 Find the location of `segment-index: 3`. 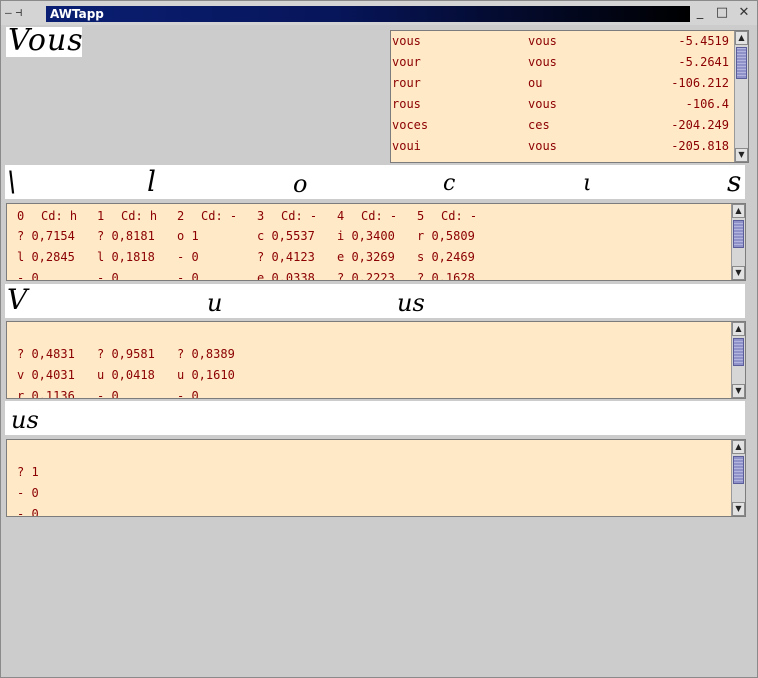

segment-index: 3 is located at coordinates (261, 216).